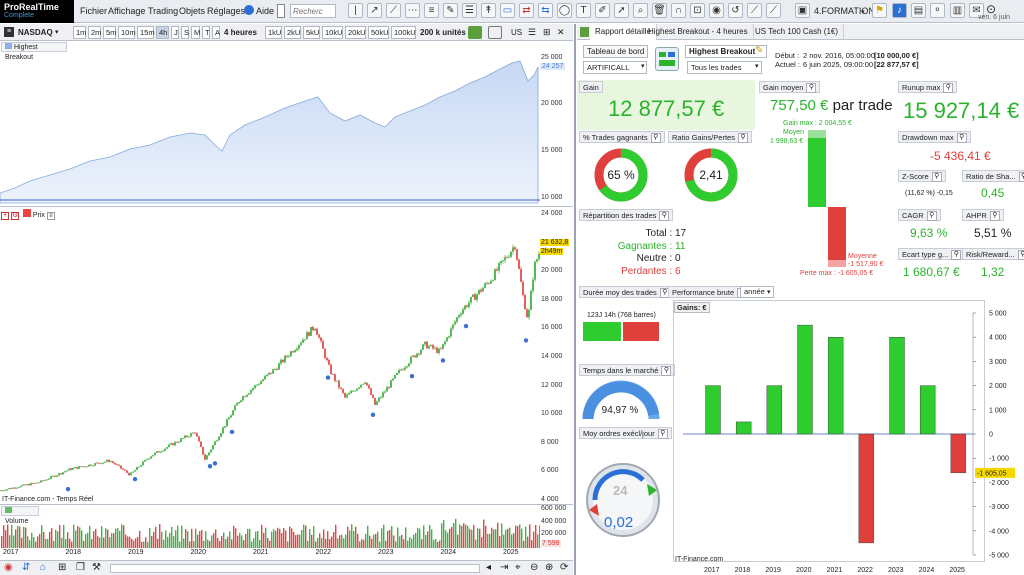 Image resolution: width=1024 pixels, height=575 pixels. What do you see at coordinates (412, 10) in the screenshot?
I see `polyline-tool-icon: ⋯` at bounding box center [412, 10].